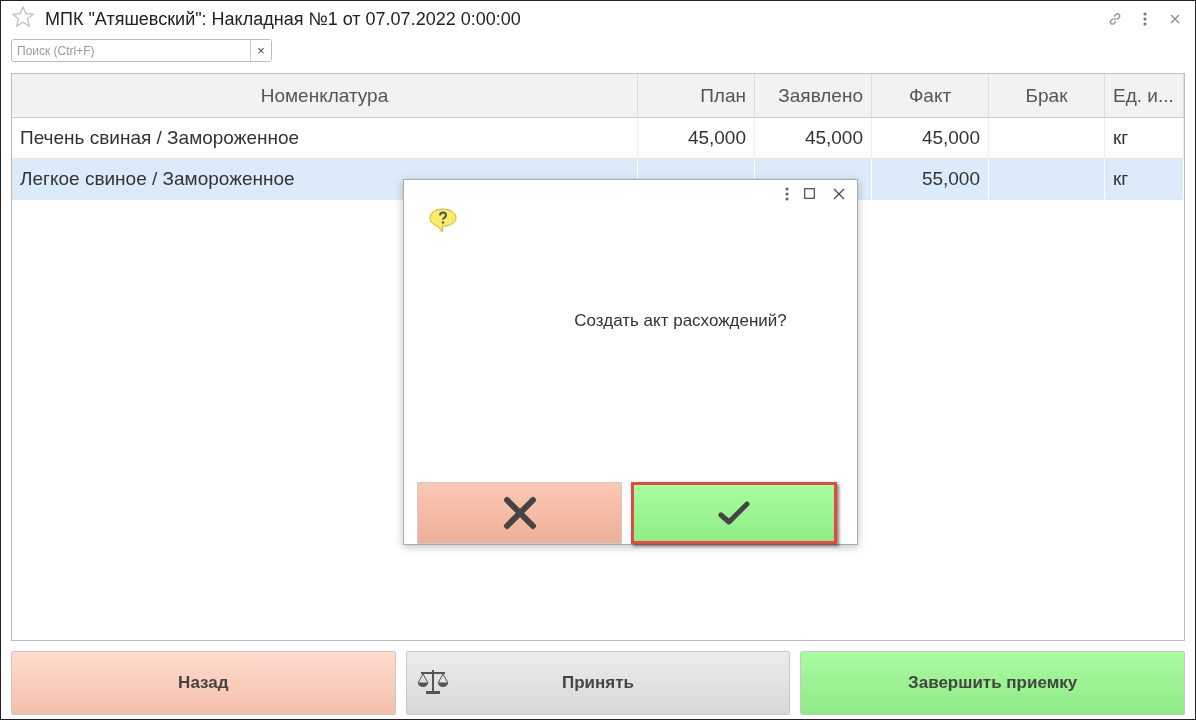 The height and width of the screenshot is (720, 1196). I want to click on finish-button: Завершить приемку, so click(992, 683).